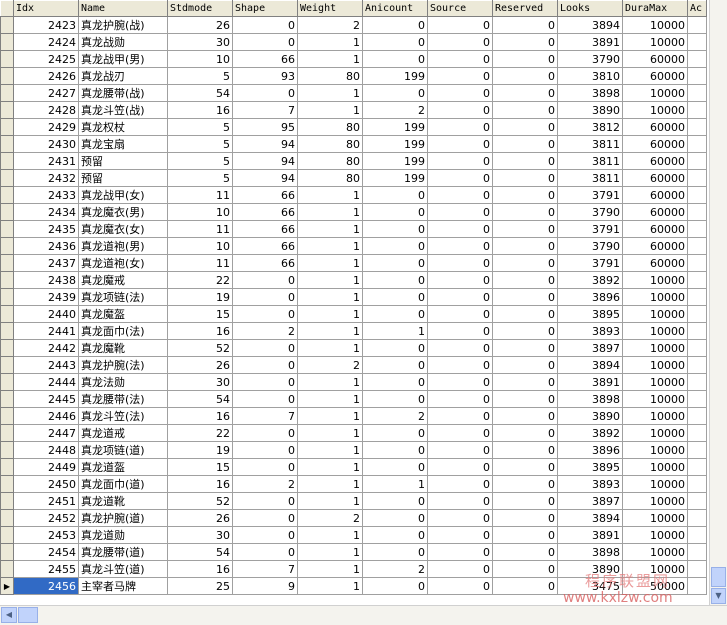  I want to click on table-row: 2424 真龙战勋 30 0 1 0 0 0 3891 10000, so click(353, 42).